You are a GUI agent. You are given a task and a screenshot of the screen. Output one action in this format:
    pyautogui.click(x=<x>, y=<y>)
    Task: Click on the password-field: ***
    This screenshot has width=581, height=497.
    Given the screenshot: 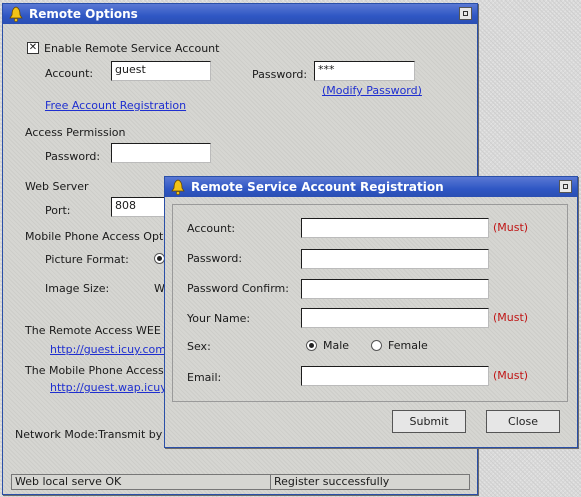 What is the action you would take?
    pyautogui.click(x=364, y=71)
    